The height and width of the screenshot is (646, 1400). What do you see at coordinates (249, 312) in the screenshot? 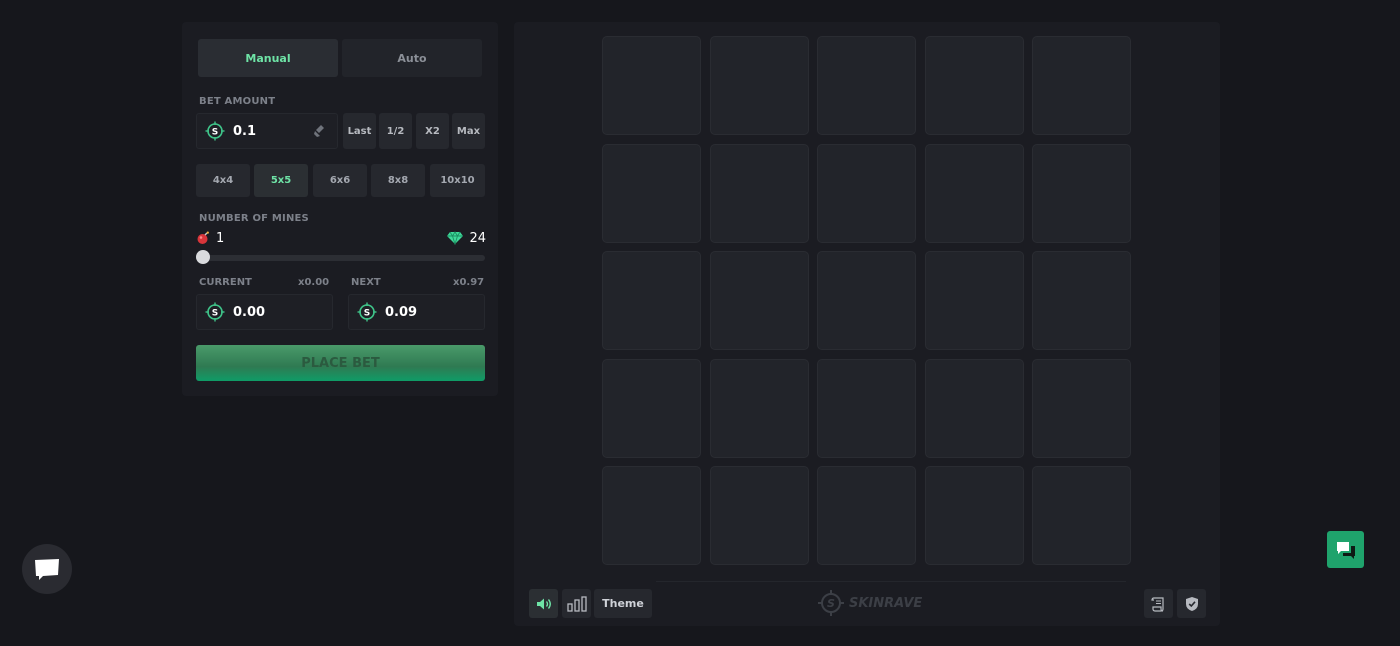
I see `current-payout-value: 0.00` at bounding box center [249, 312].